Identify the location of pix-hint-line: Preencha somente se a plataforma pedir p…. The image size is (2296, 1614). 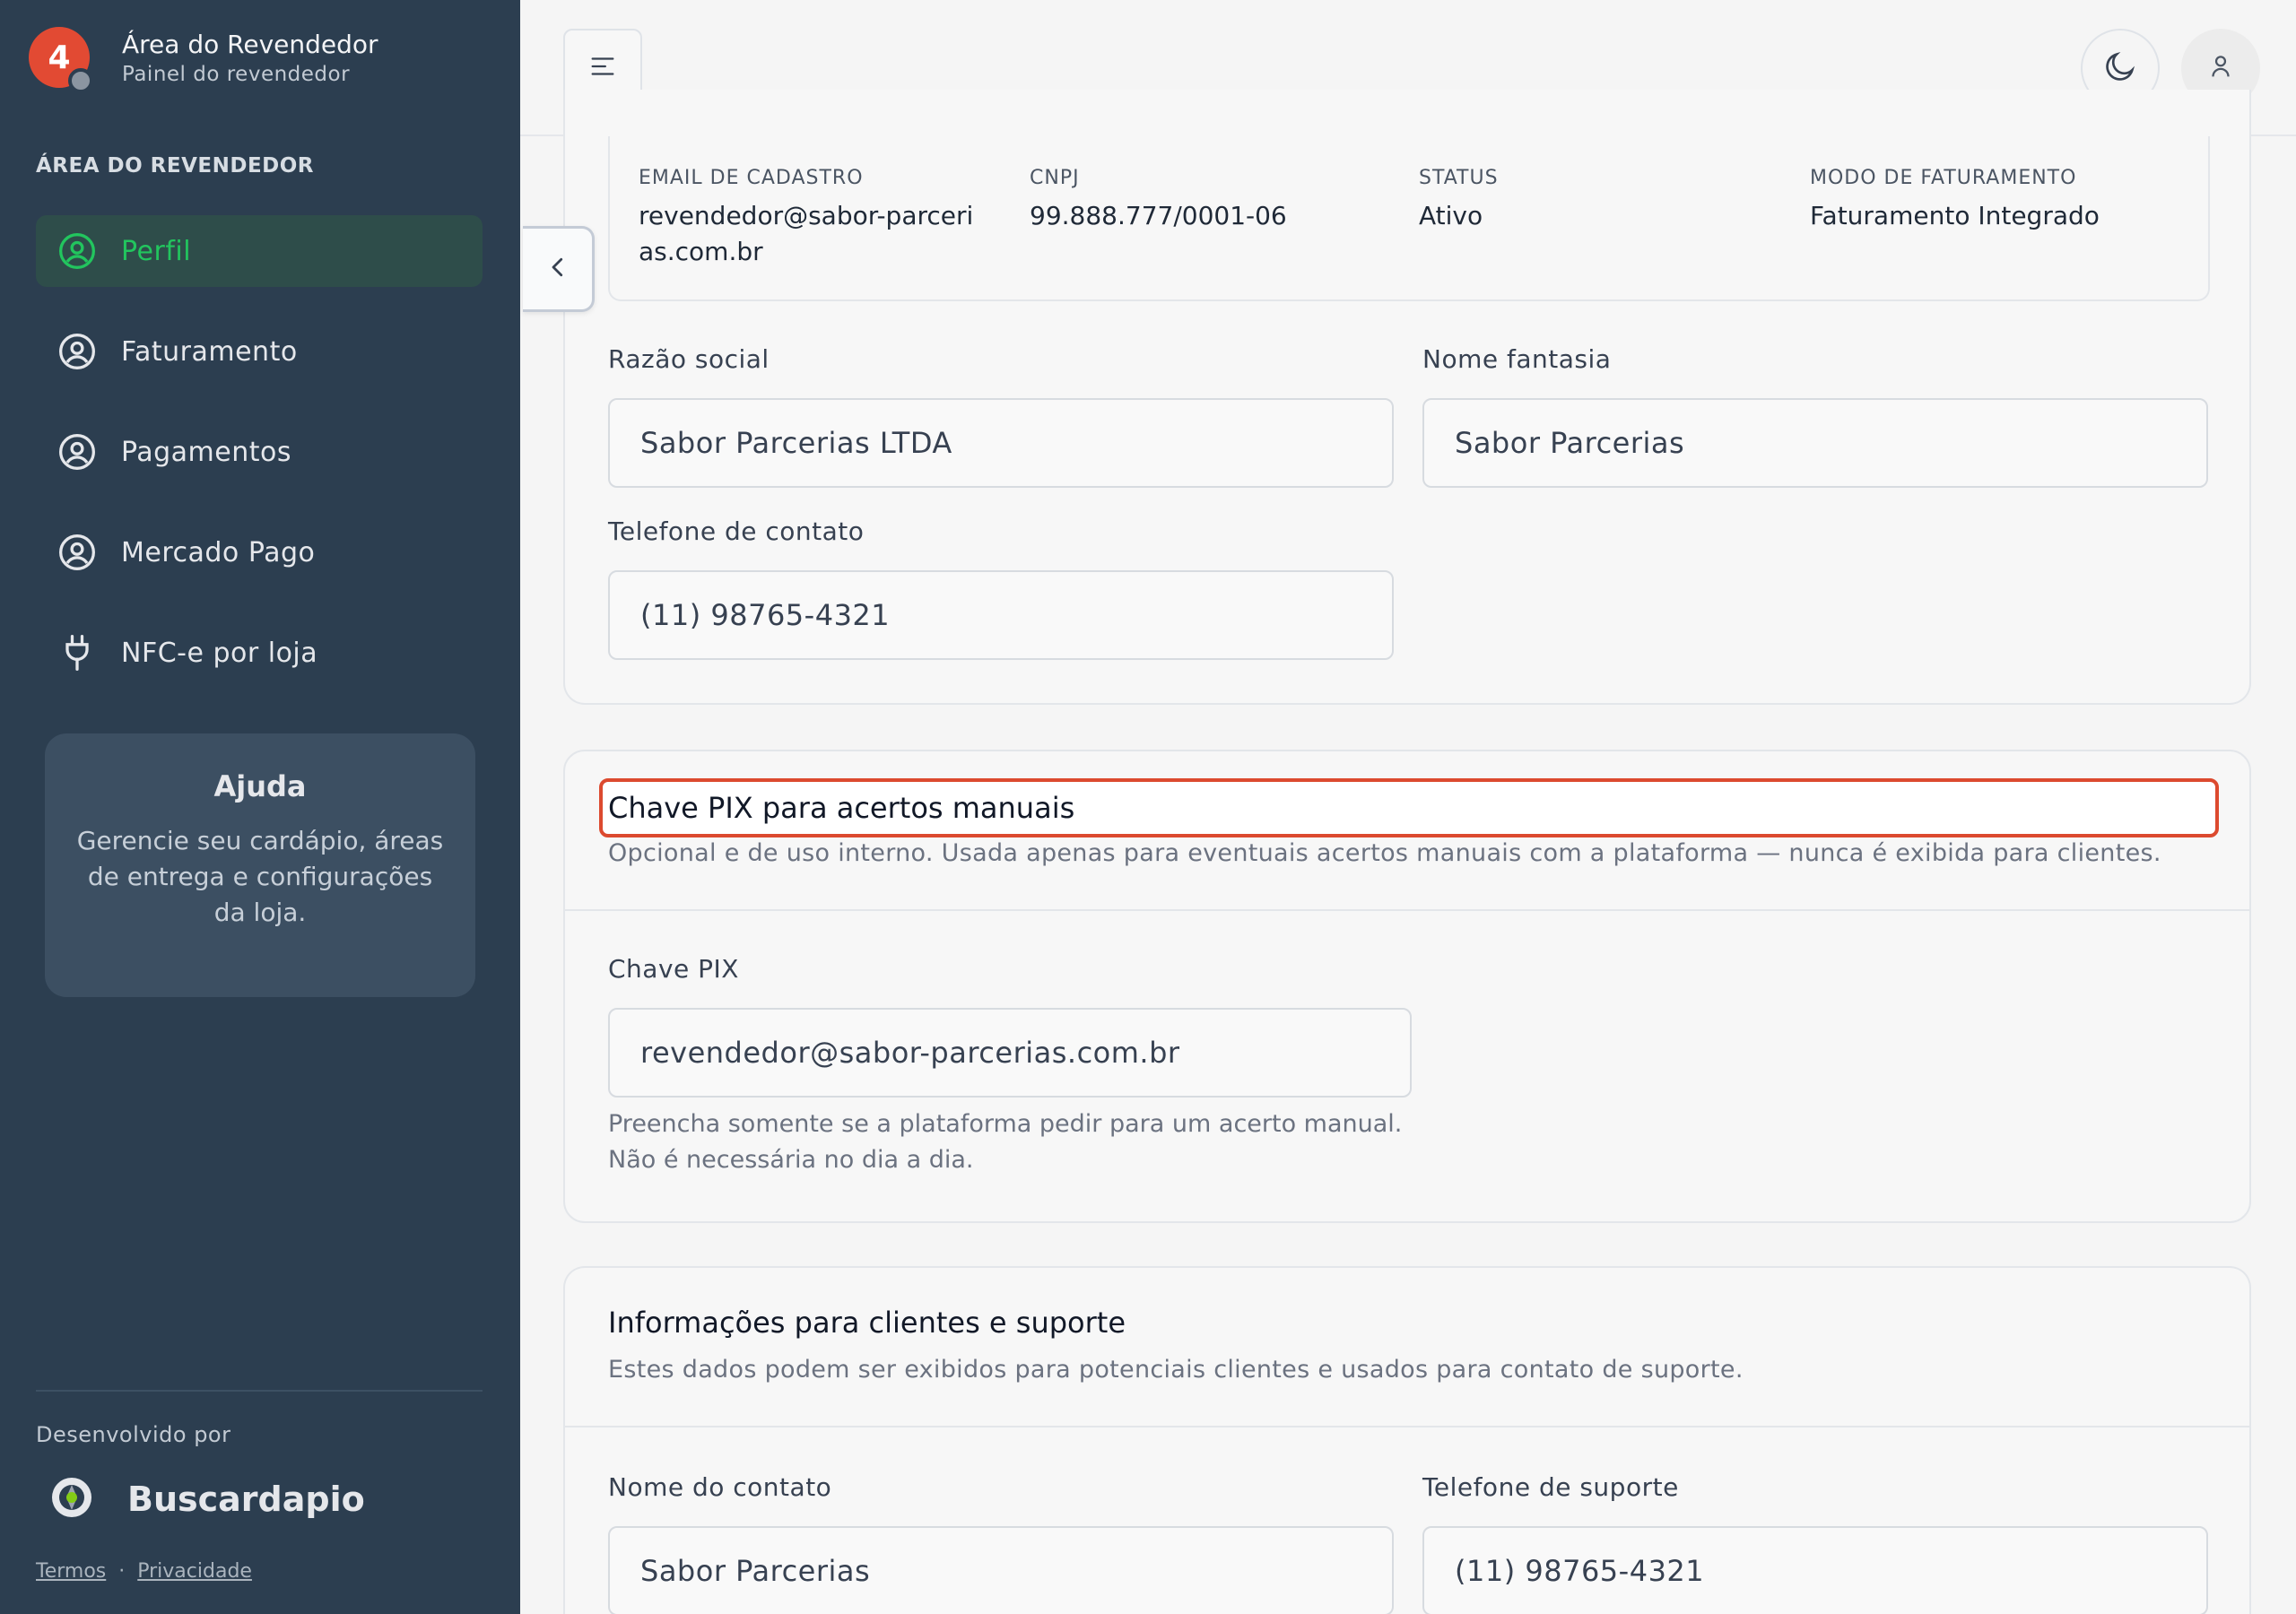
(1005, 1124).